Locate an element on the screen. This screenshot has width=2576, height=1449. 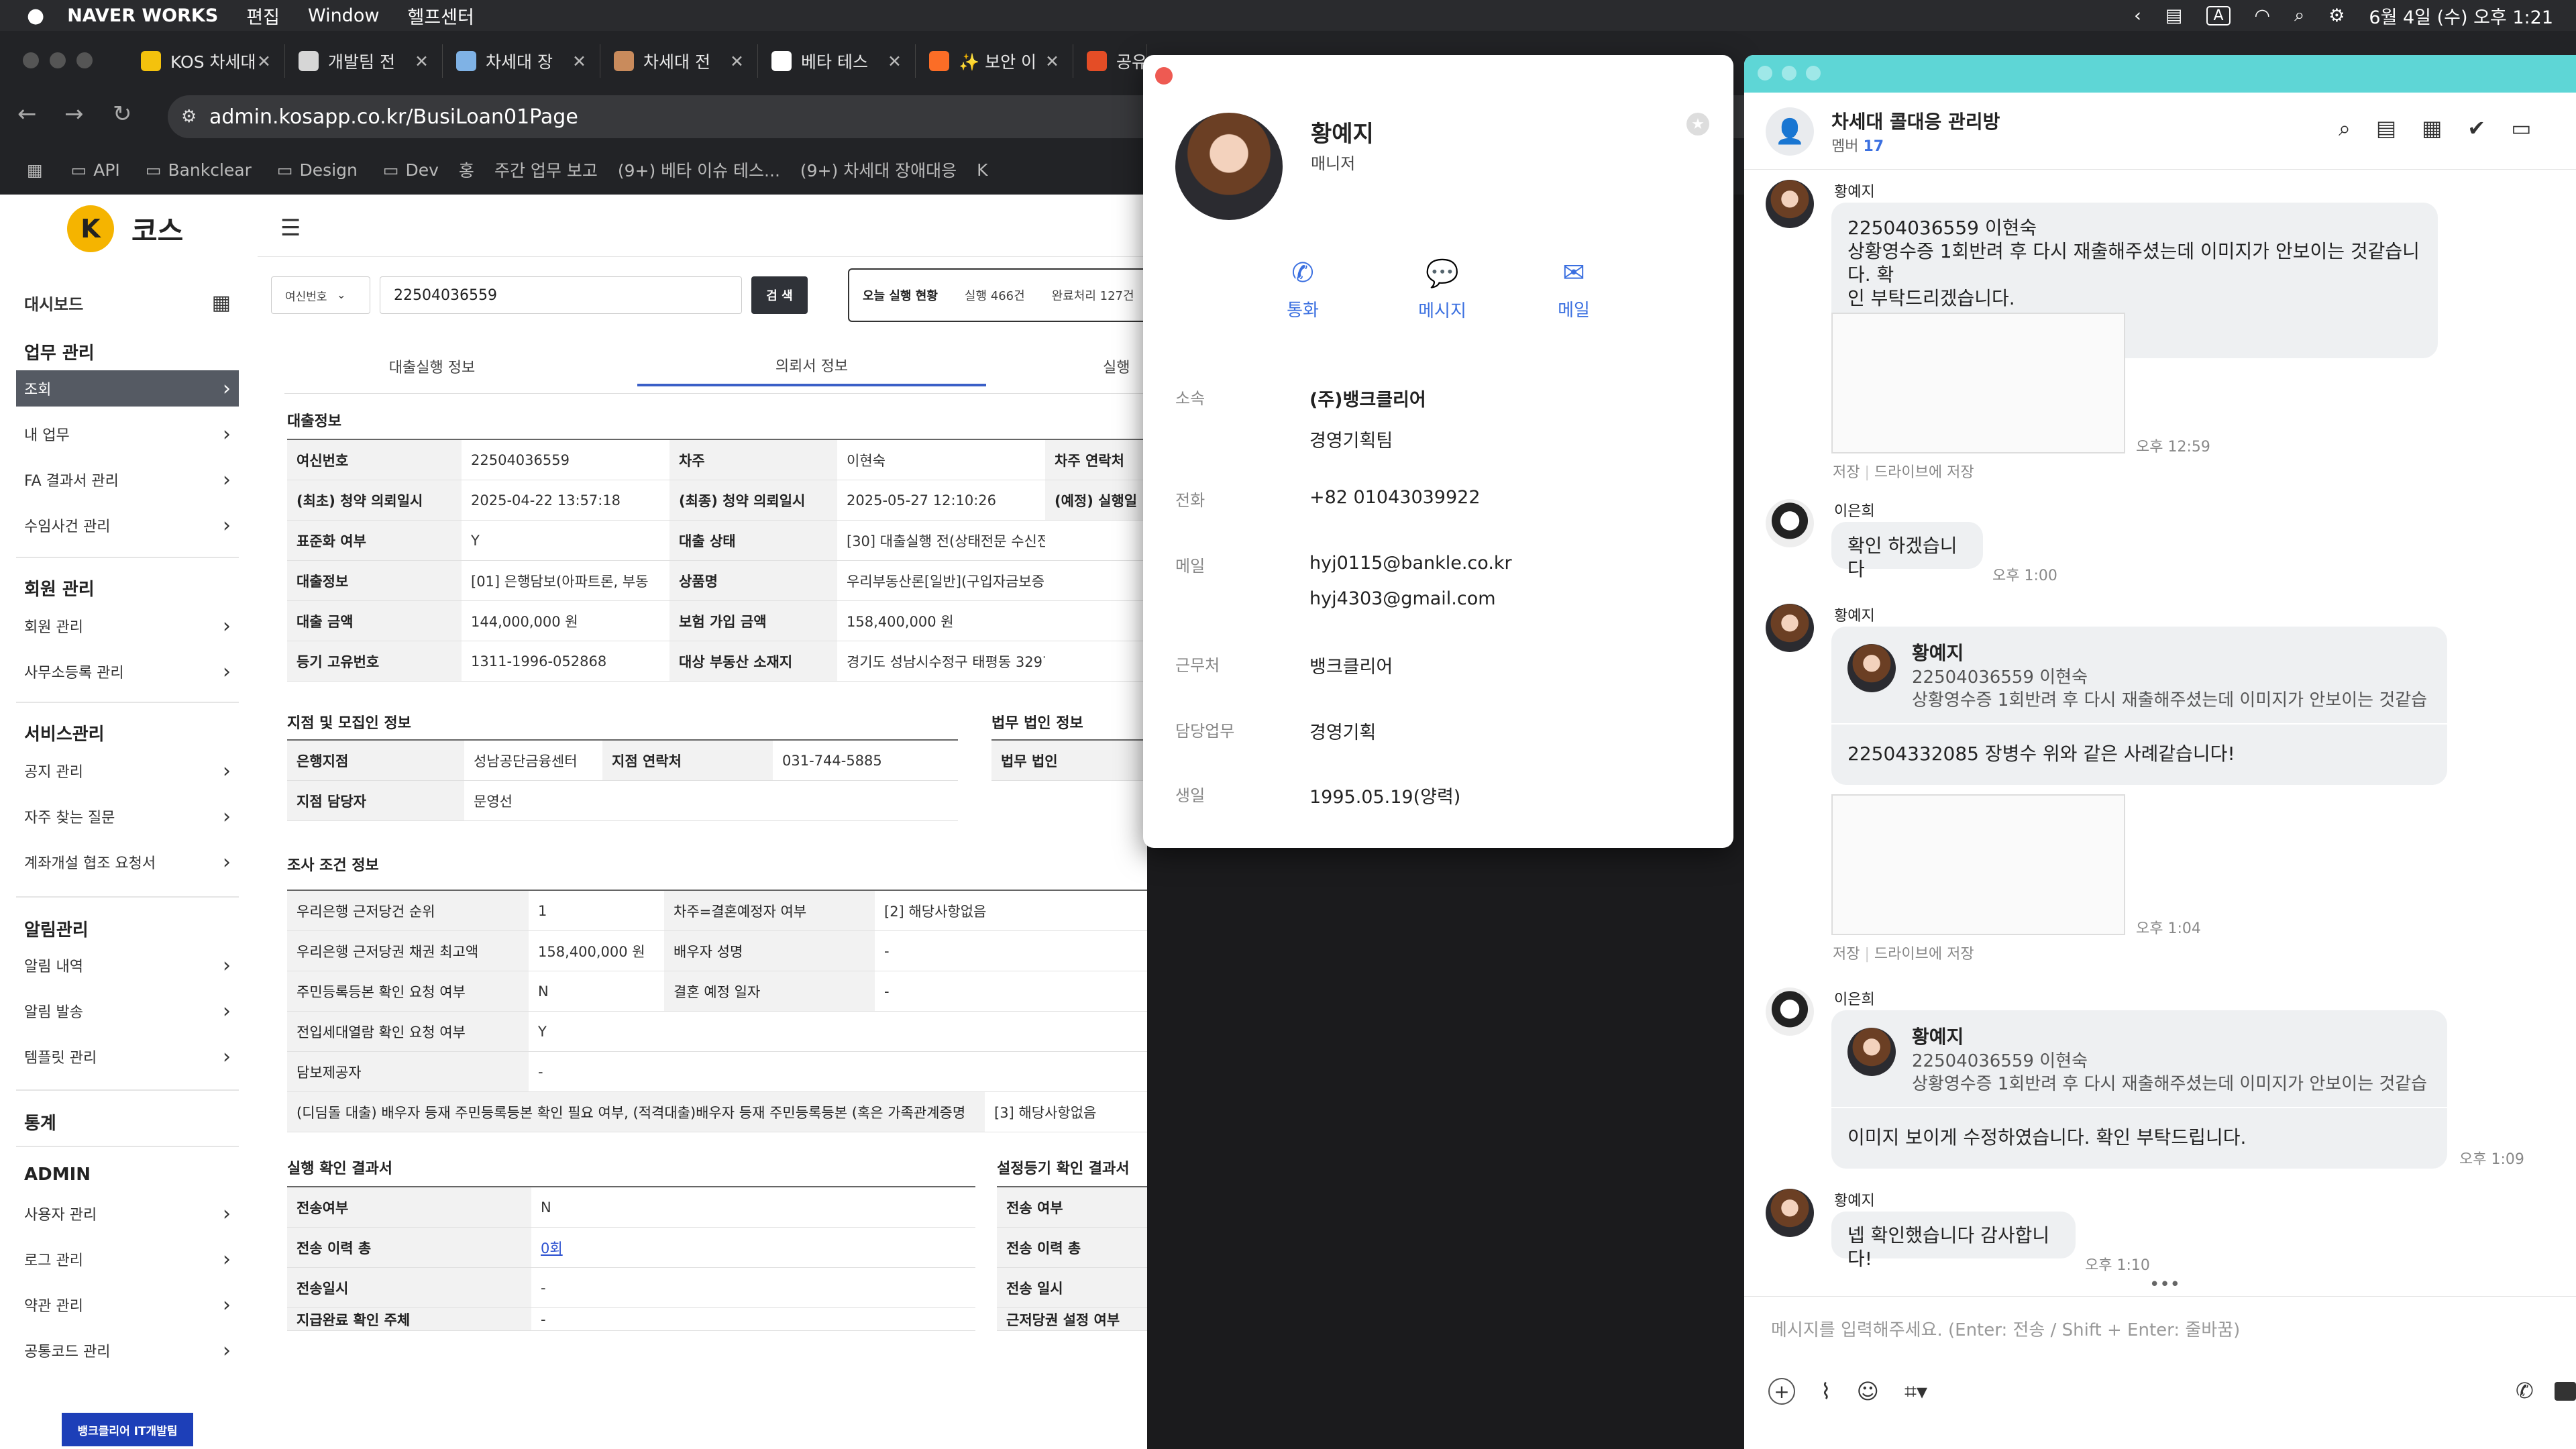
browser-tab: 개발팀 전 ✕ is located at coordinates (364, 61).